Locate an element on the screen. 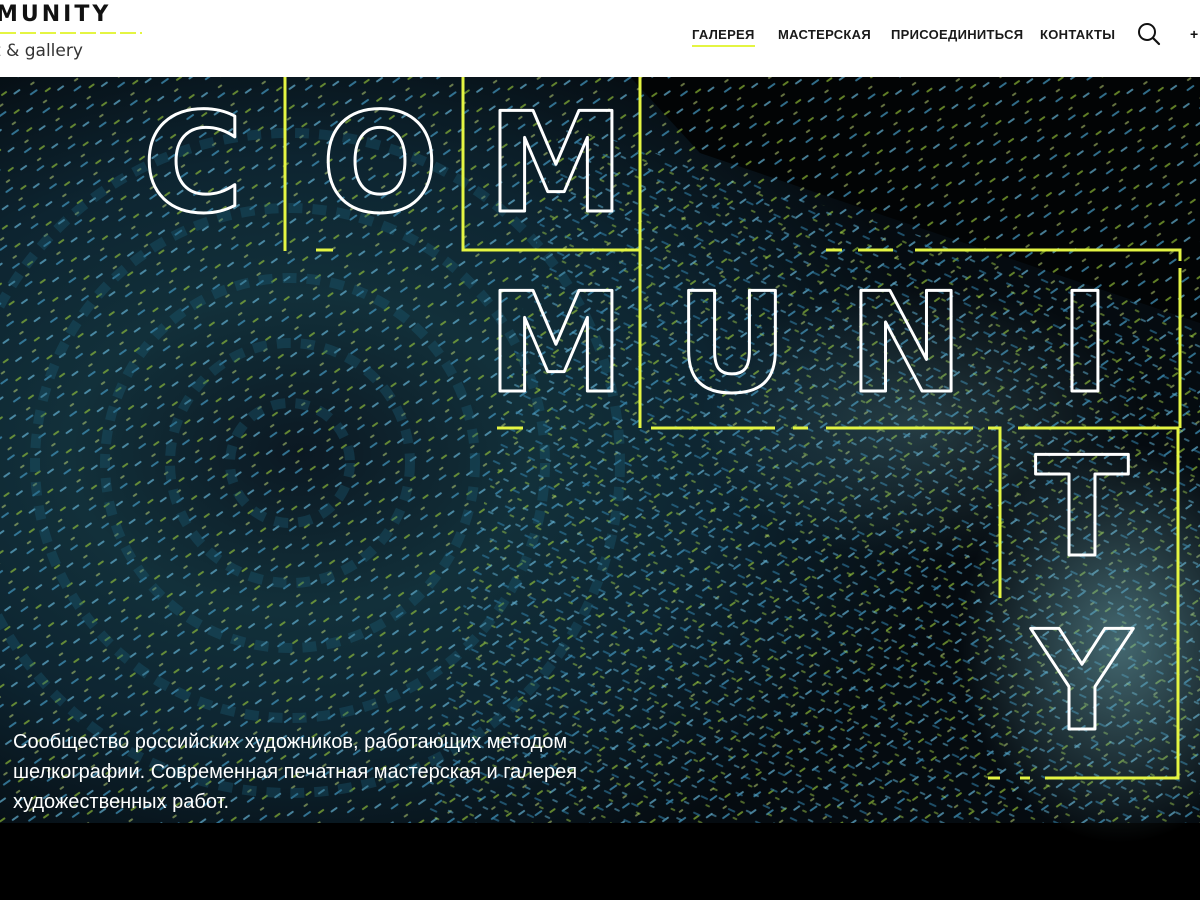 Image resolution: width=1200 pixels, height=900 pixels. hero-letter-m1: M is located at coordinates (555, 163).